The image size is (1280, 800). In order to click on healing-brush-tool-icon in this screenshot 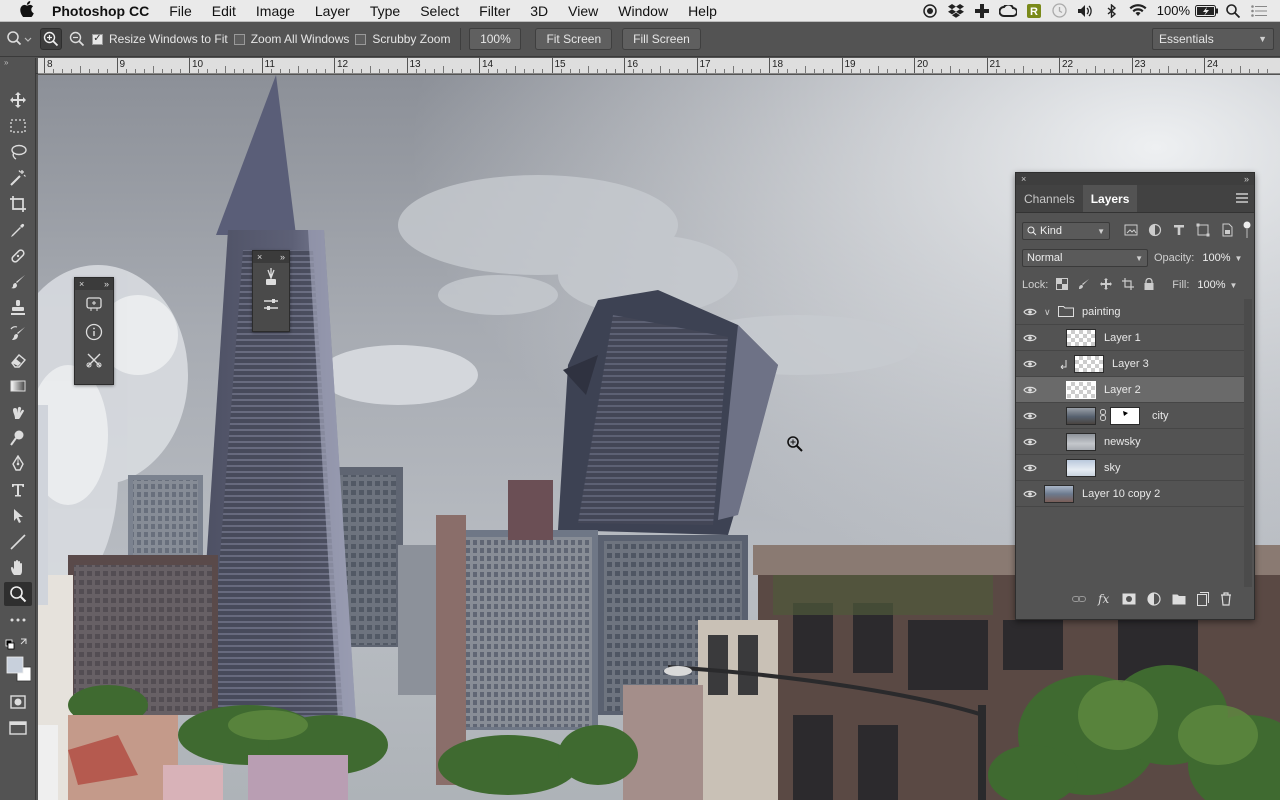, I will do `click(18, 256)`.